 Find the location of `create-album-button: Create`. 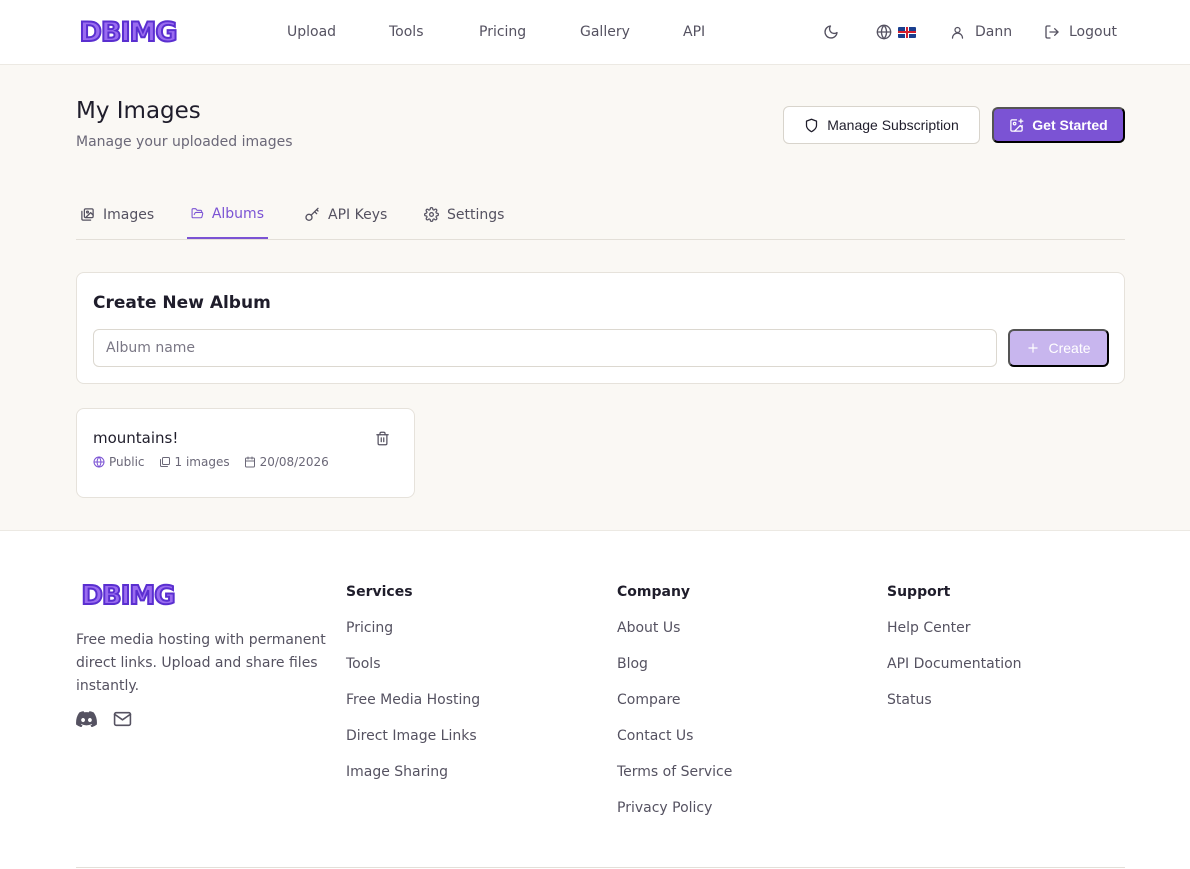

create-album-button: Create is located at coordinates (1058, 348).